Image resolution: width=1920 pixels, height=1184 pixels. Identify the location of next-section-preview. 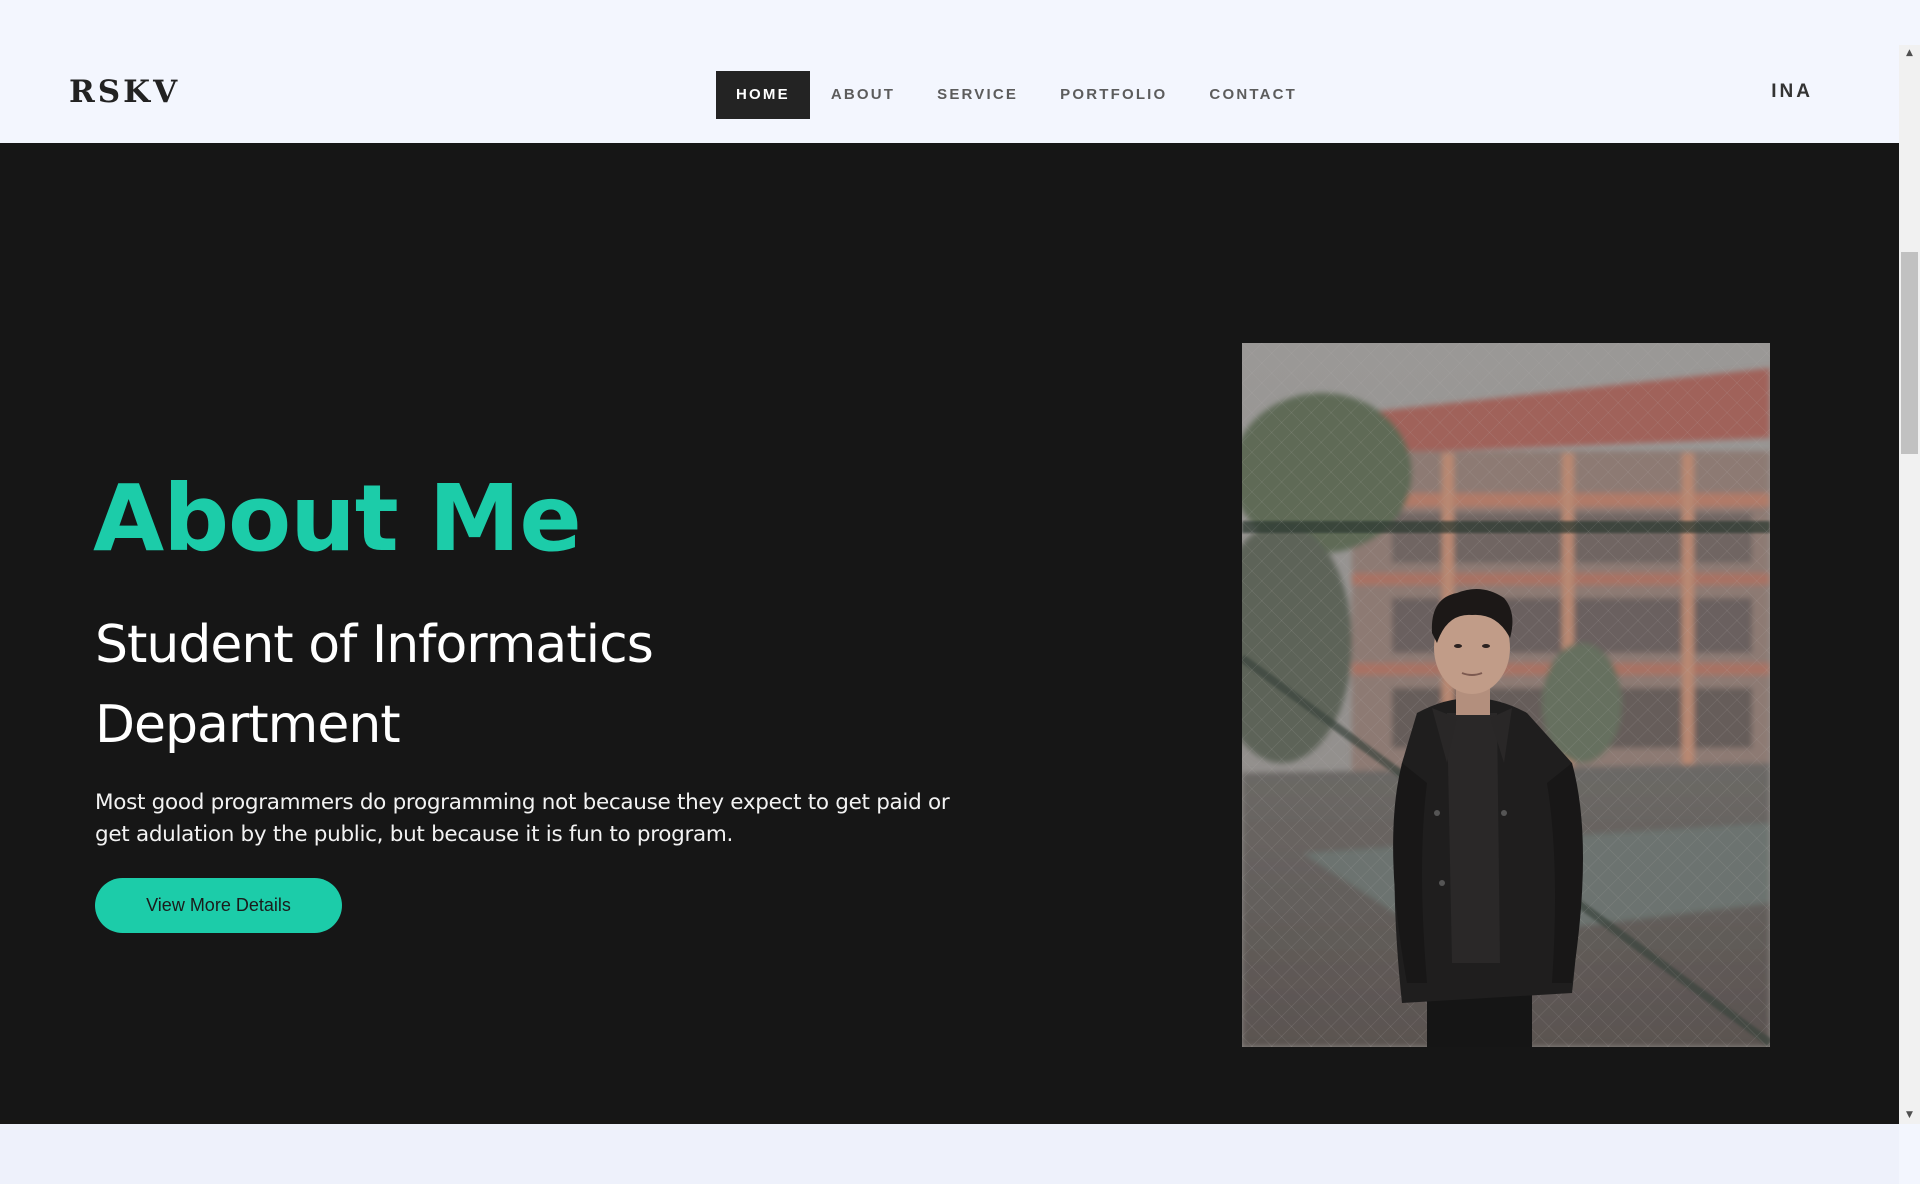
(949, 1154).